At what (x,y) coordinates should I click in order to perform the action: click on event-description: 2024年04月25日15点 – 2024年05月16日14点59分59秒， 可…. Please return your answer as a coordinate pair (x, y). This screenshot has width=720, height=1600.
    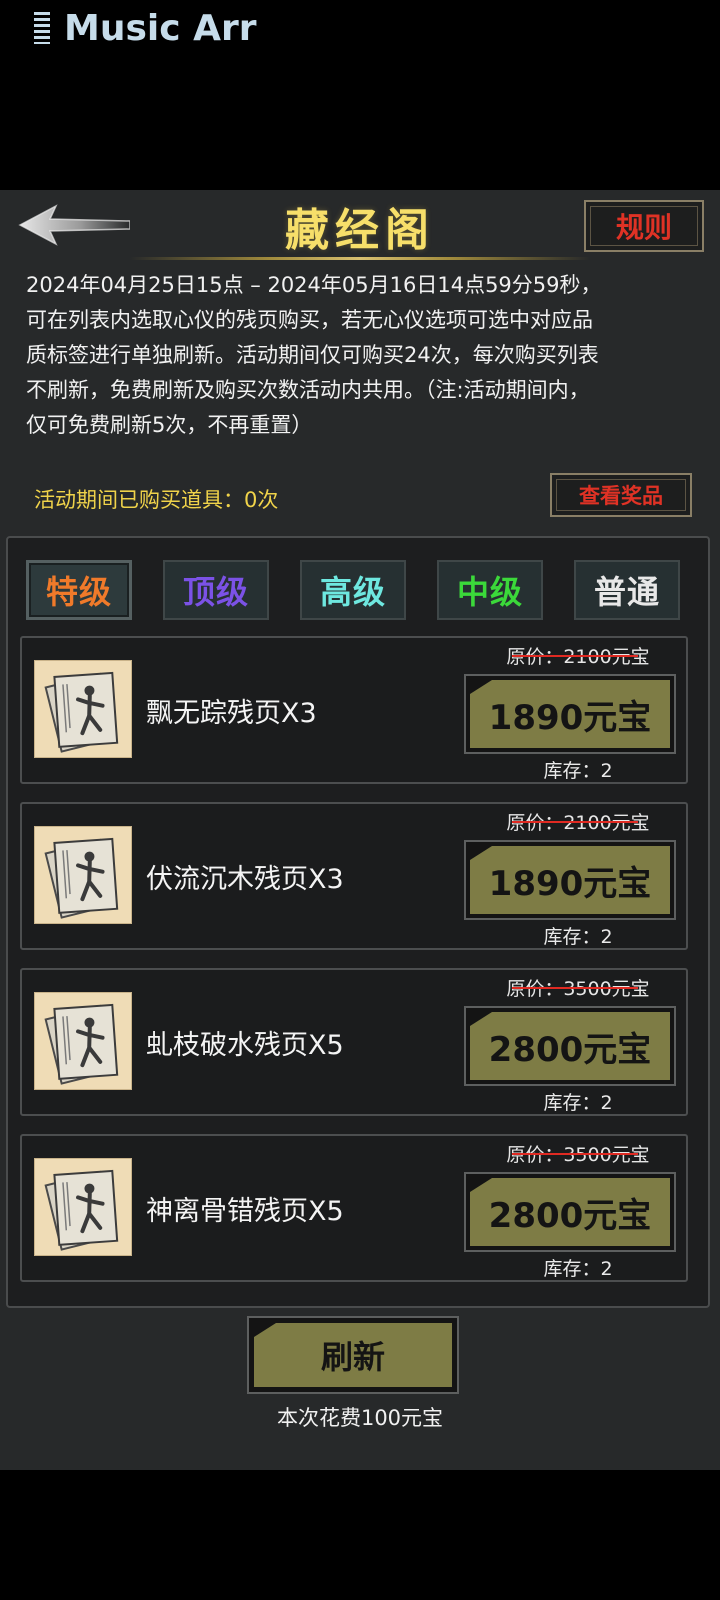
    Looking at the image, I should click on (356, 355).